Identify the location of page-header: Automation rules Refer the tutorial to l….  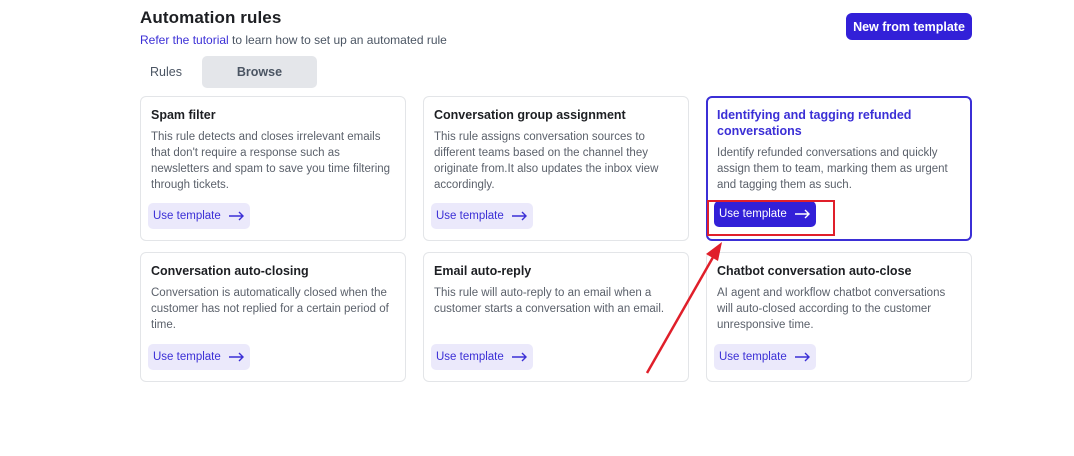
(556, 26).